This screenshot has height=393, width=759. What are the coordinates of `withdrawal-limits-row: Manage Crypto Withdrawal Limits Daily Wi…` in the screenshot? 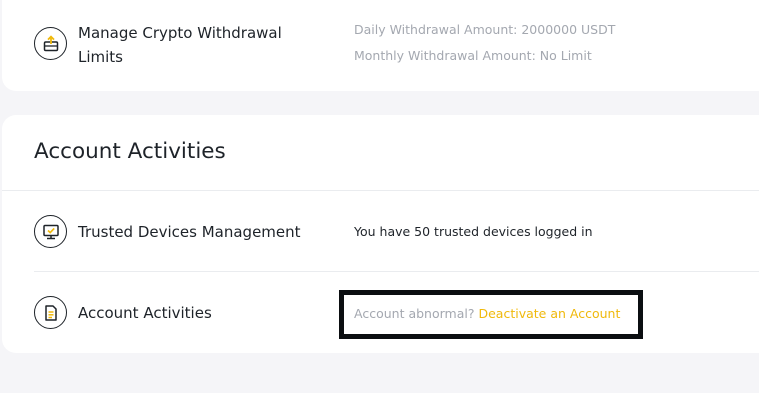 It's located at (396, 44).